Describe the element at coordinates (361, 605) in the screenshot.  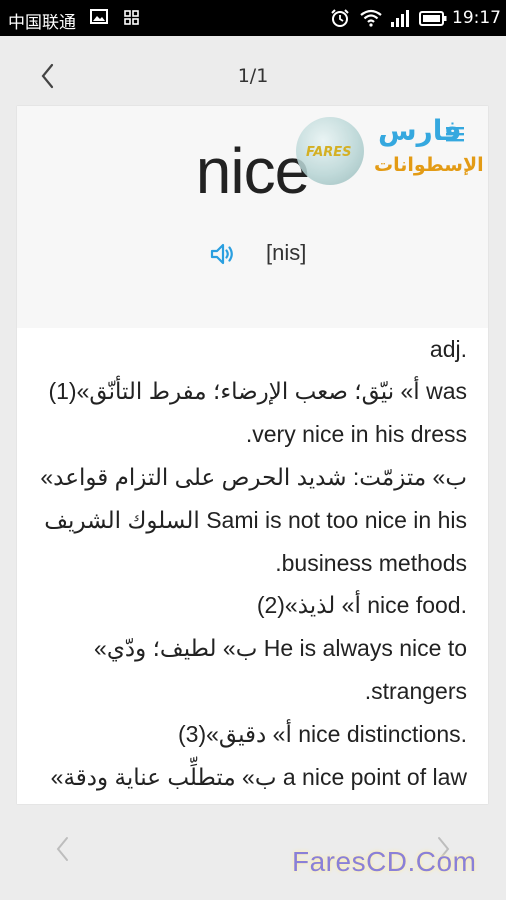
I see `definition-line: (2)«أ» لذيذ nice food.` at that location.